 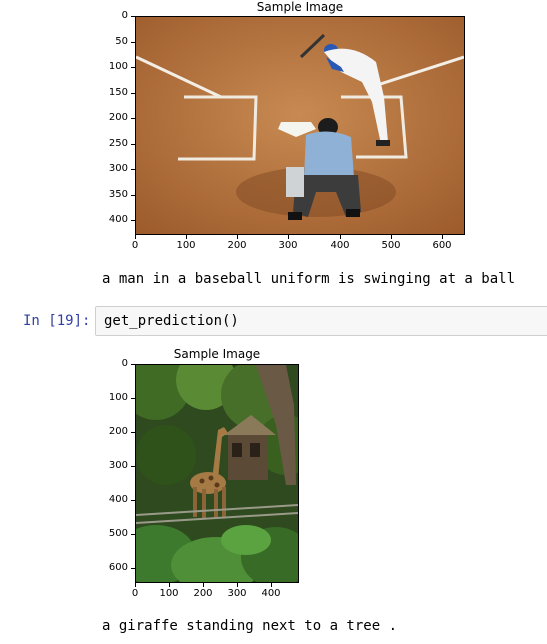 What do you see at coordinates (321, 321) in the screenshot?
I see `code-input-cell: get_prediction()` at bounding box center [321, 321].